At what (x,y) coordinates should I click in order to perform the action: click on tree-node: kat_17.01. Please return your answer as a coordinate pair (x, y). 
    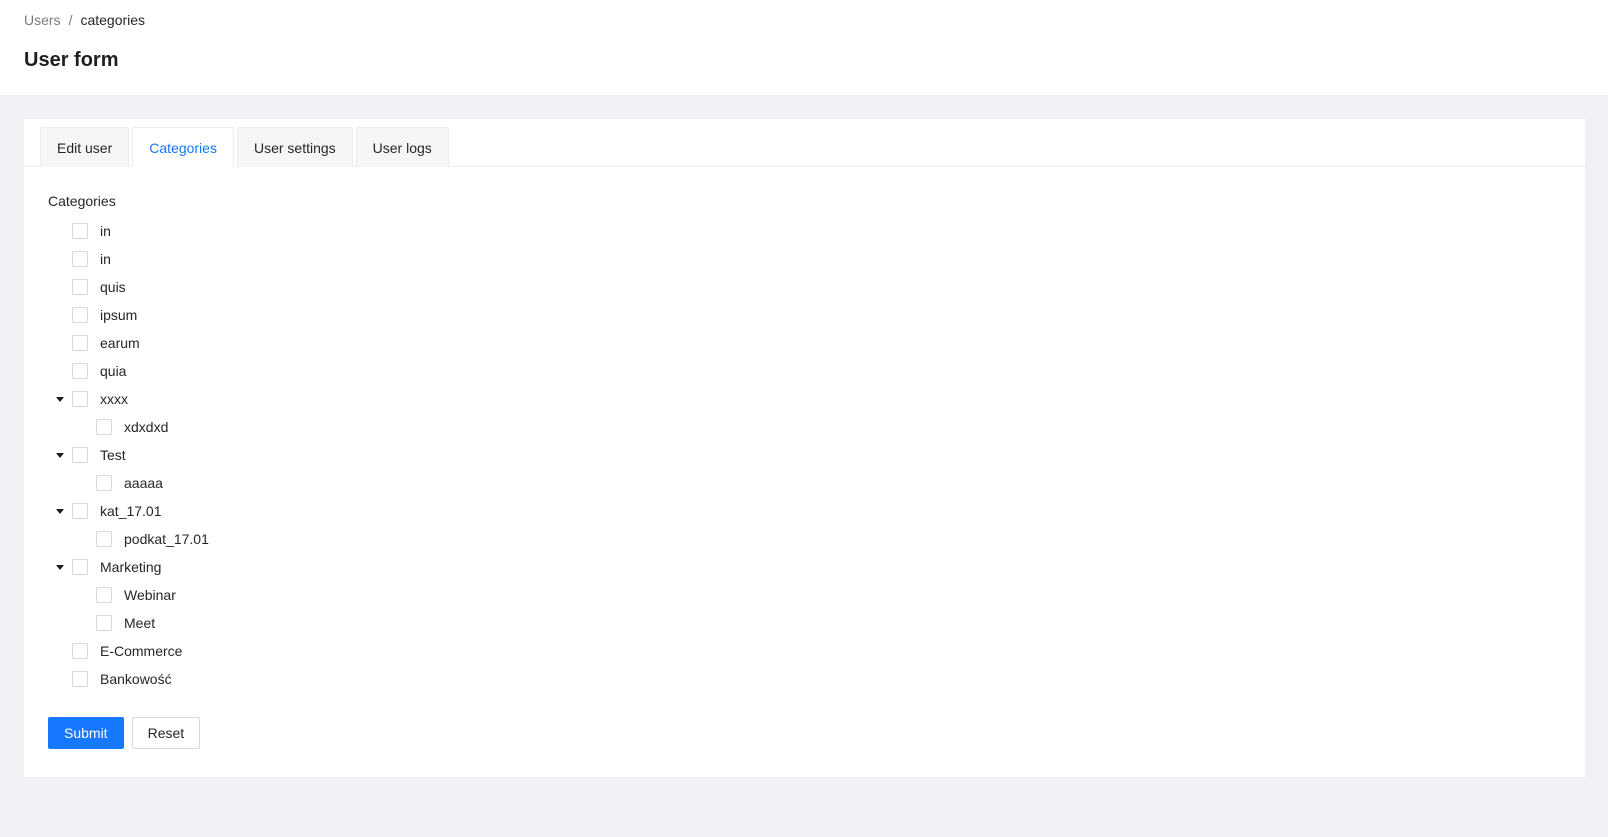
    Looking at the image, I should click on (130, 511).